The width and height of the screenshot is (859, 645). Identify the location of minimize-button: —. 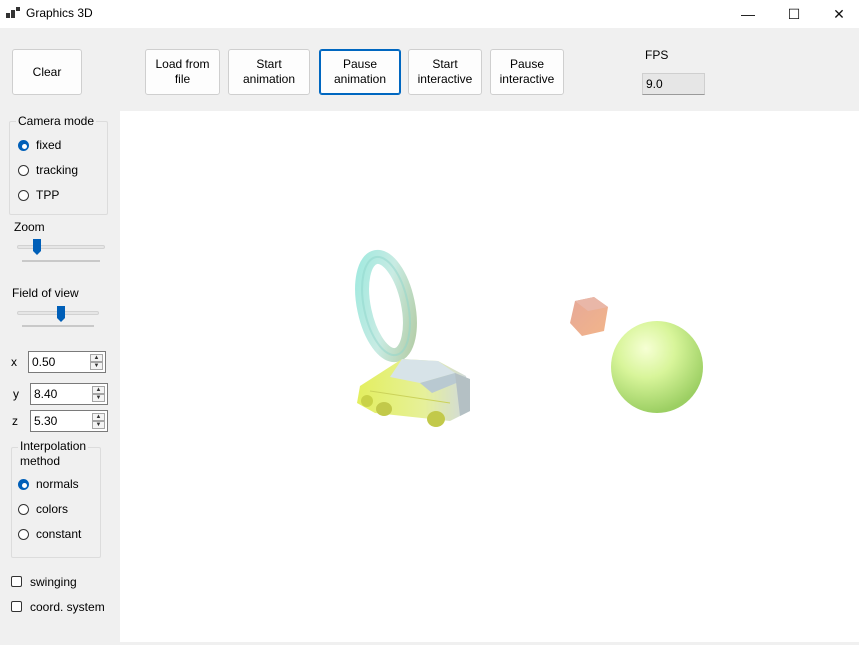
(748, 14).